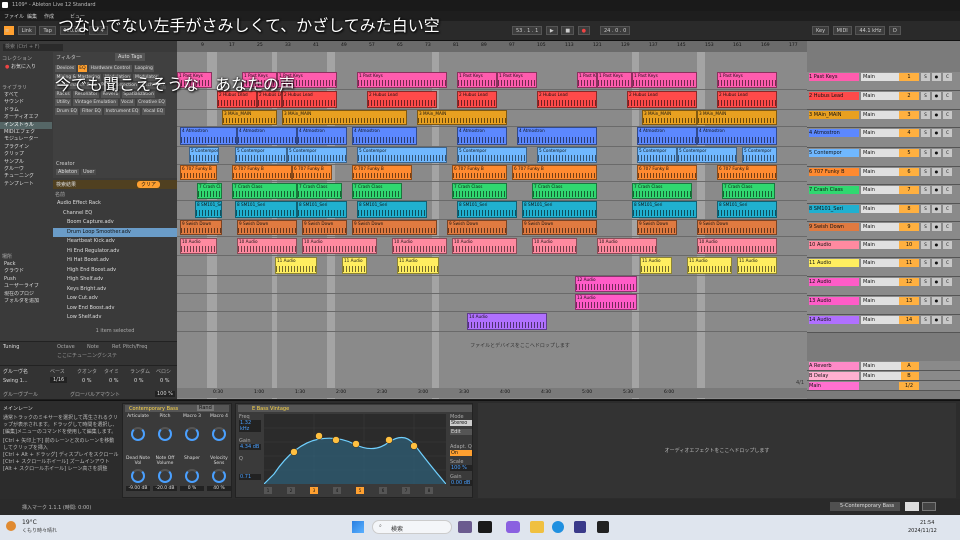 The image size is (960, 540). Describe the element at coordinates (834, 227) in the screenshot. I see `track-name: 9 Swish Down` at that location.